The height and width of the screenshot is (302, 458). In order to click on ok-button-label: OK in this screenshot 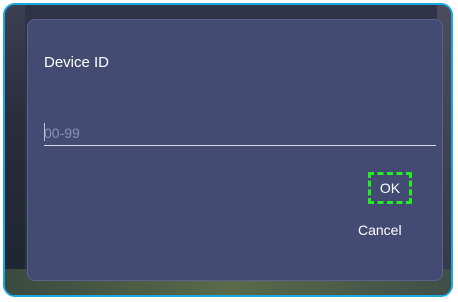, I will do `click(390, 188)`.